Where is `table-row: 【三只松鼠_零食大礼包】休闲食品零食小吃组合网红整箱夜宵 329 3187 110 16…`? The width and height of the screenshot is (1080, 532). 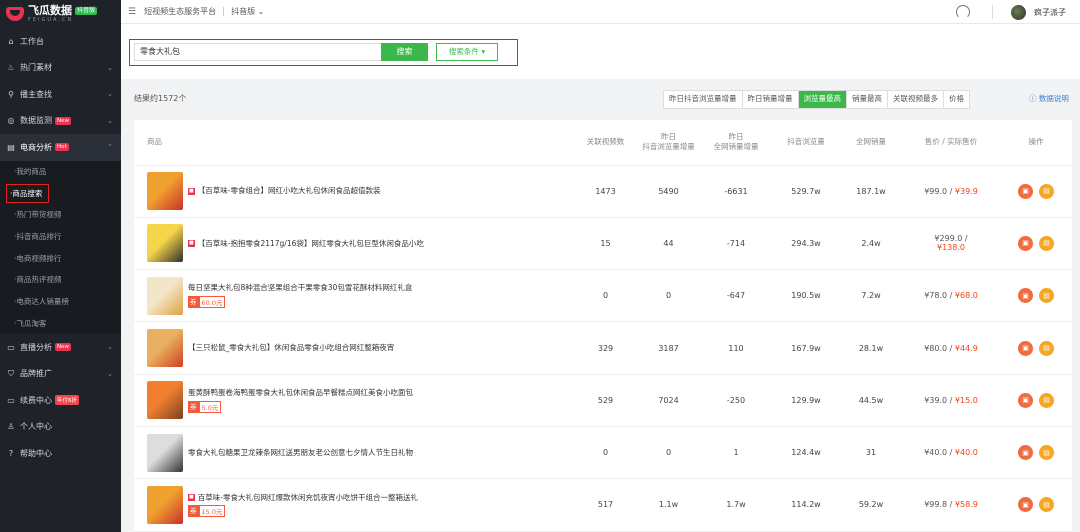 table-row: 【三只松鼠_零食大礼包】休闲食品零食小吃组合网红整箱夜宵 329 3187 110 16… is located at coordinates (603, 348).